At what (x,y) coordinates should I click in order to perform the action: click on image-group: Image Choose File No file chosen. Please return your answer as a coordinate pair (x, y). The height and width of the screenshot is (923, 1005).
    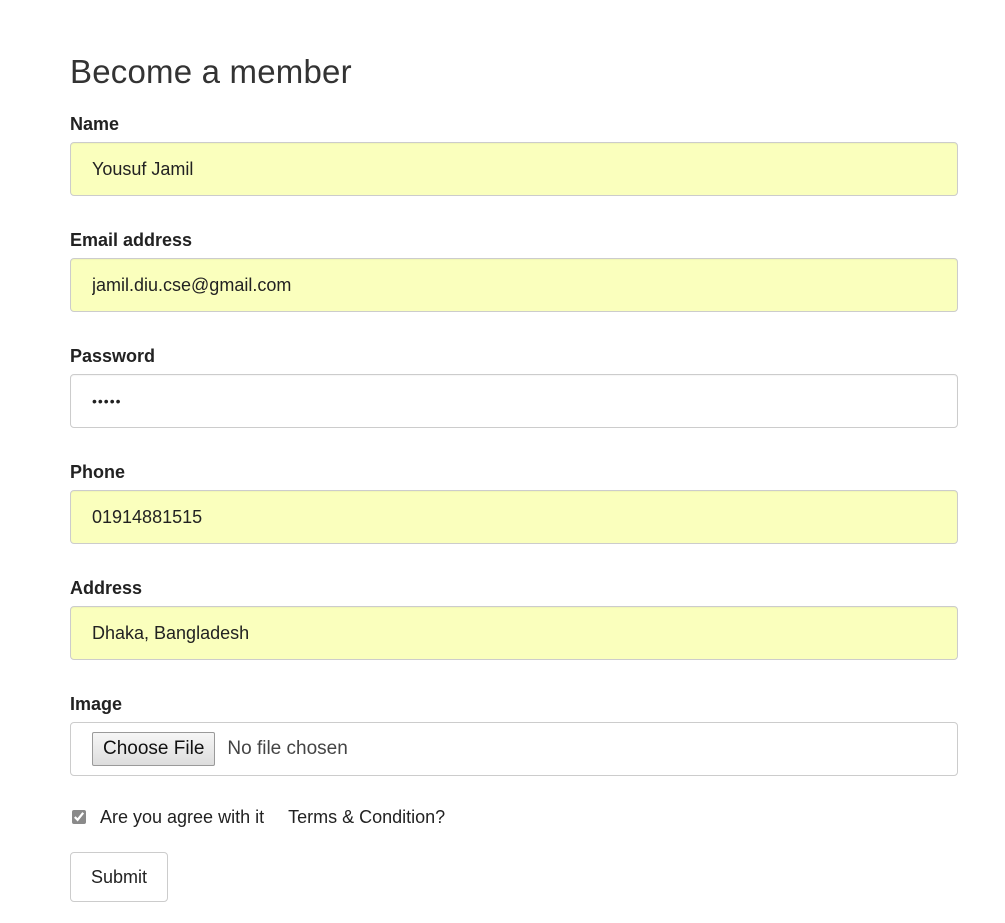
    Looking at the image, I should click on (514, 731).